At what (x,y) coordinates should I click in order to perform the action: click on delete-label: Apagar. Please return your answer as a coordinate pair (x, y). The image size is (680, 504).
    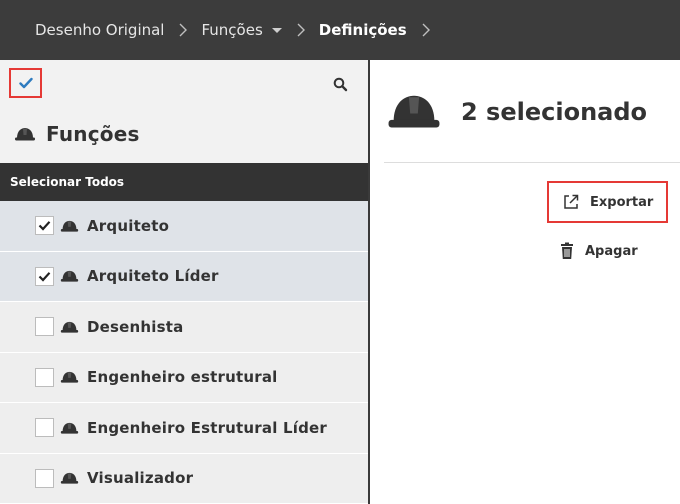
    Looking at the image, I should click on (611, 251).